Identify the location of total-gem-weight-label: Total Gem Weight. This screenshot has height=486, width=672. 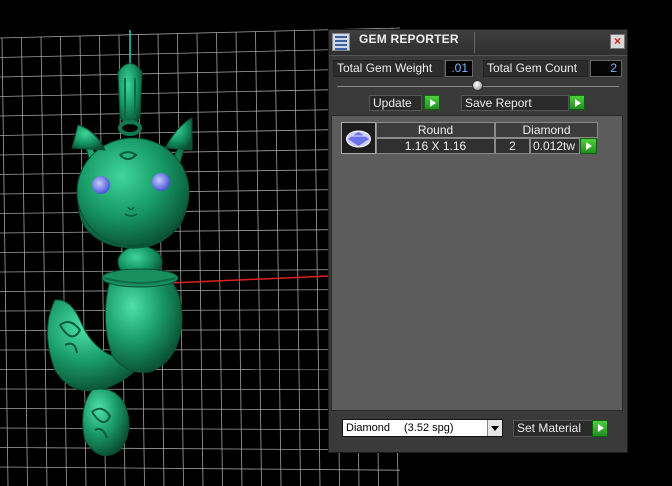
(388, 68).